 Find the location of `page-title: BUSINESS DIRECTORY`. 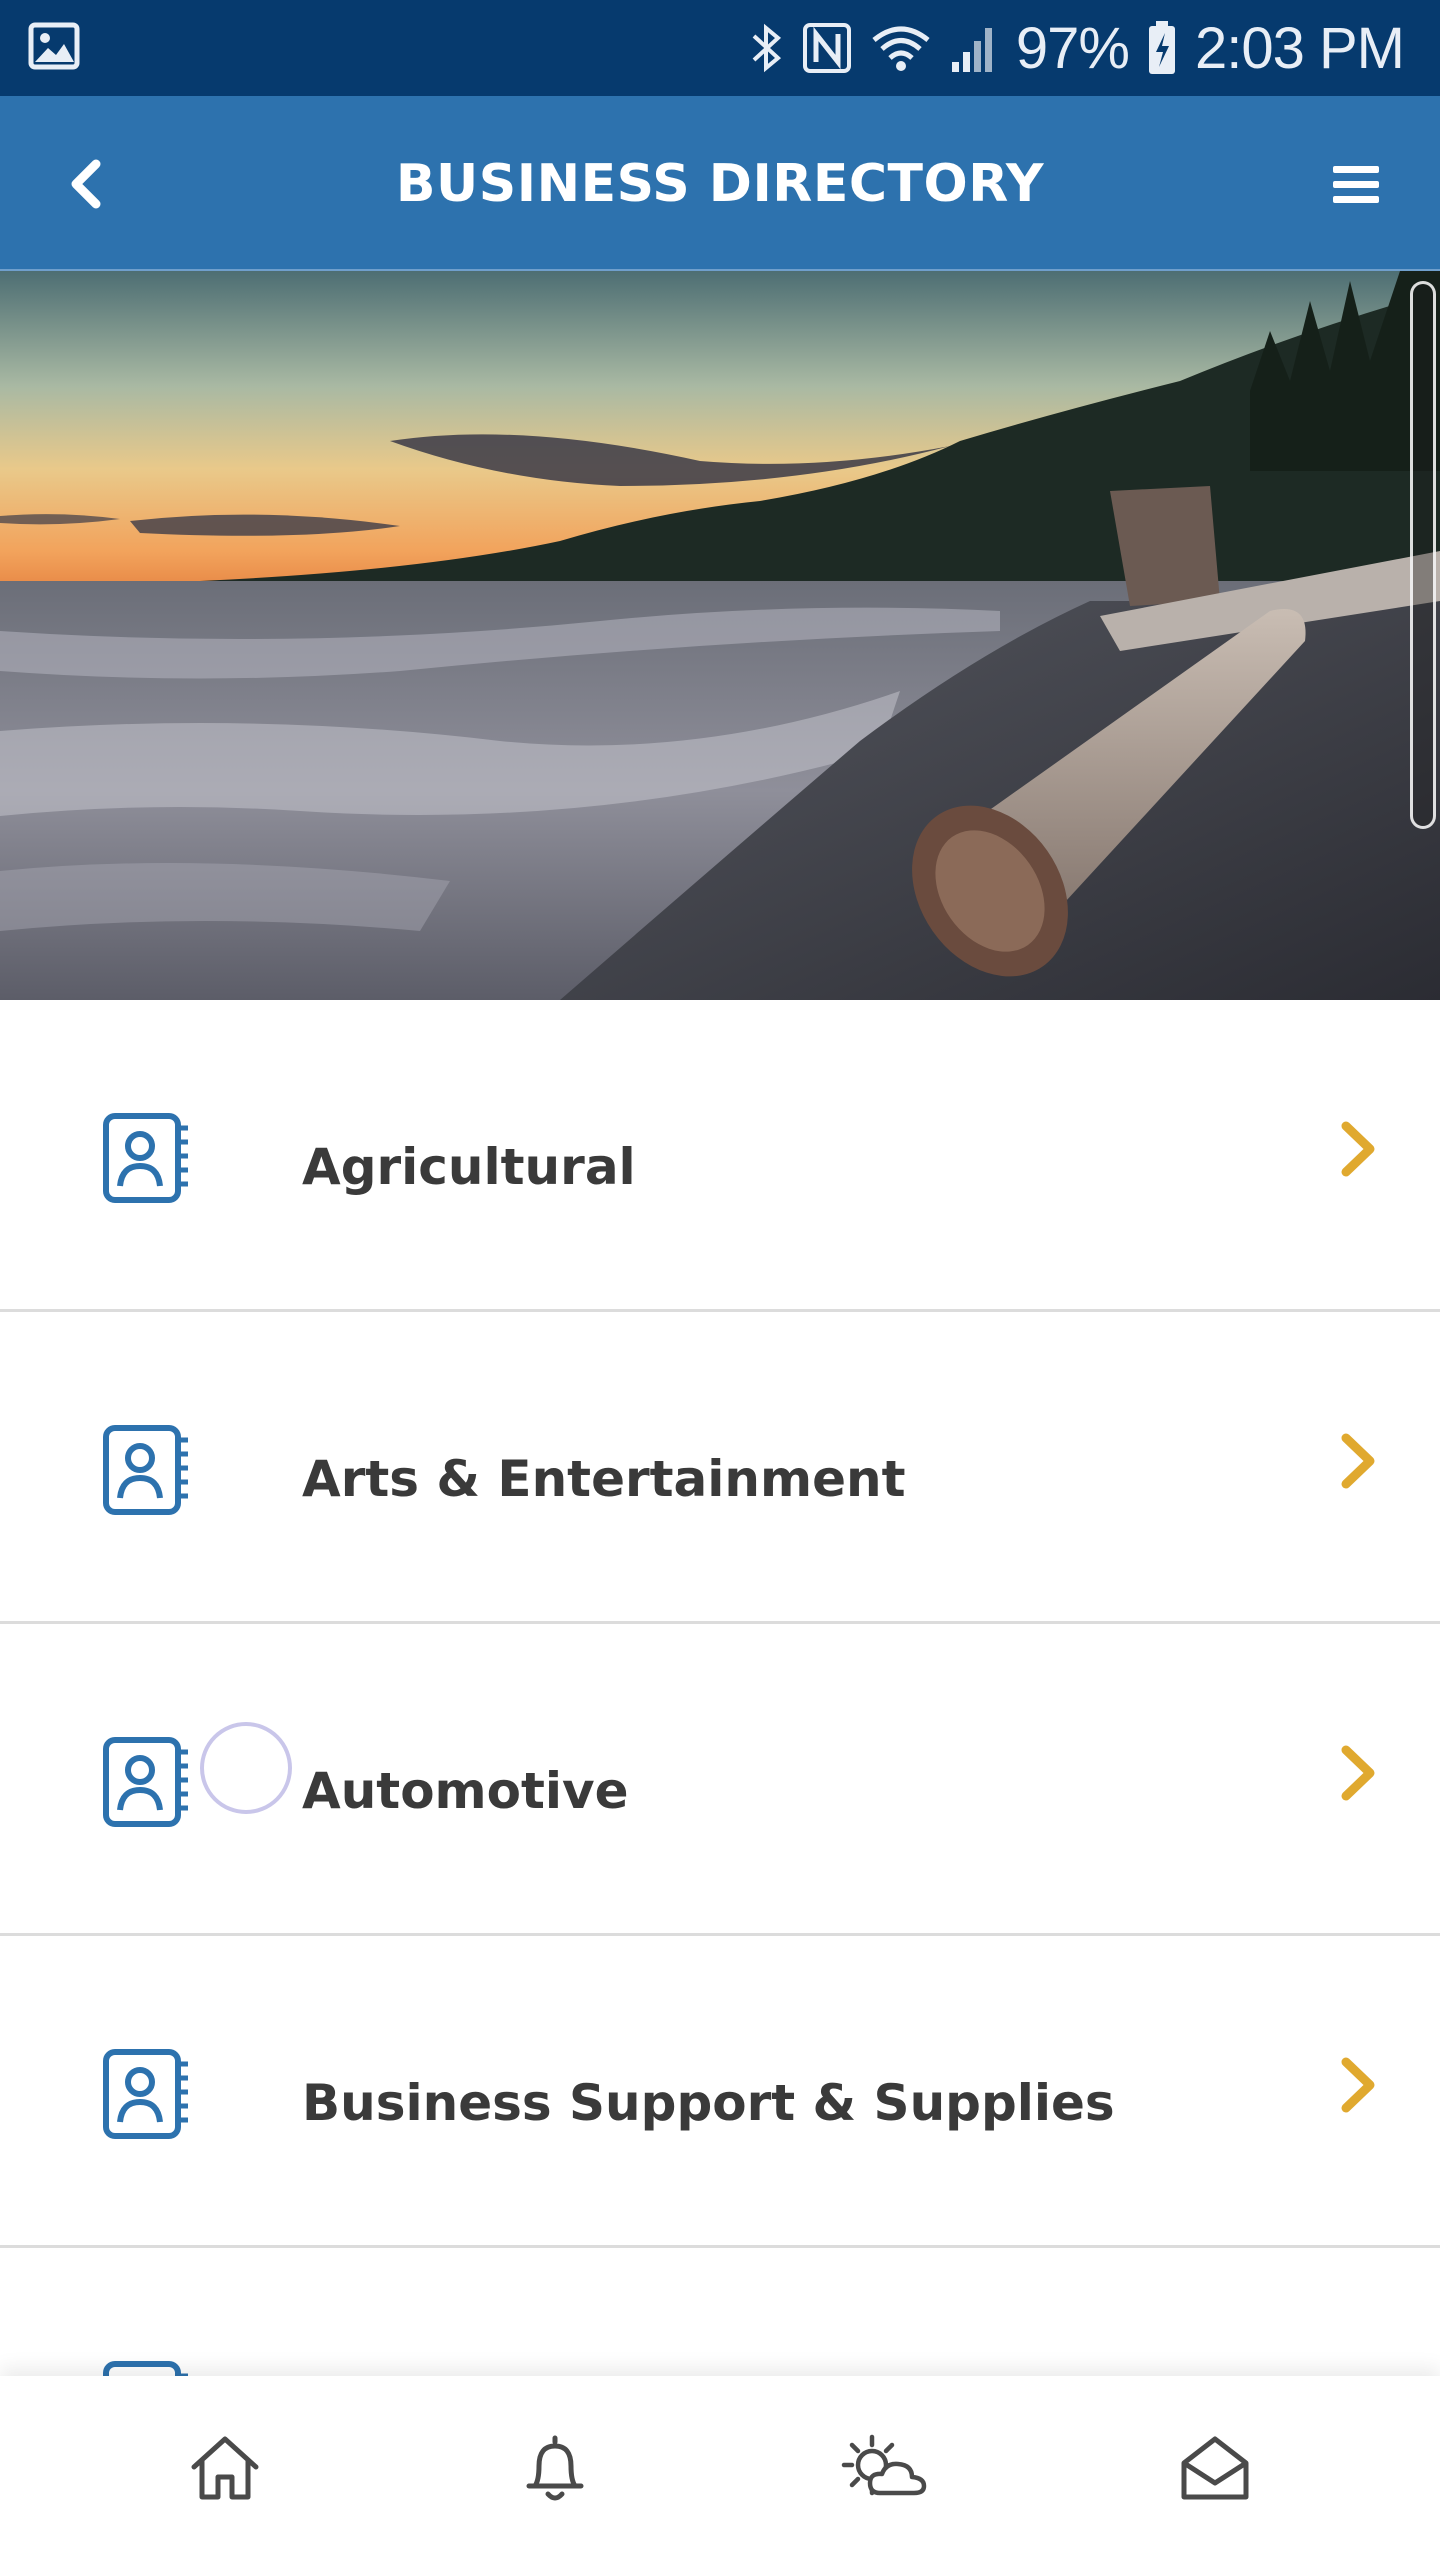

page-title: BUSINESS DIRECTORY is located at coordinates (720, 183).